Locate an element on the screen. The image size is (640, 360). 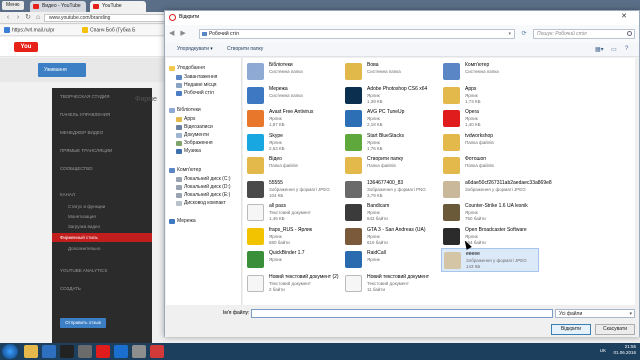
file-item: AVG PC TuneUp Ярлик 2,18 КБ is located at coordinates (392, 119).